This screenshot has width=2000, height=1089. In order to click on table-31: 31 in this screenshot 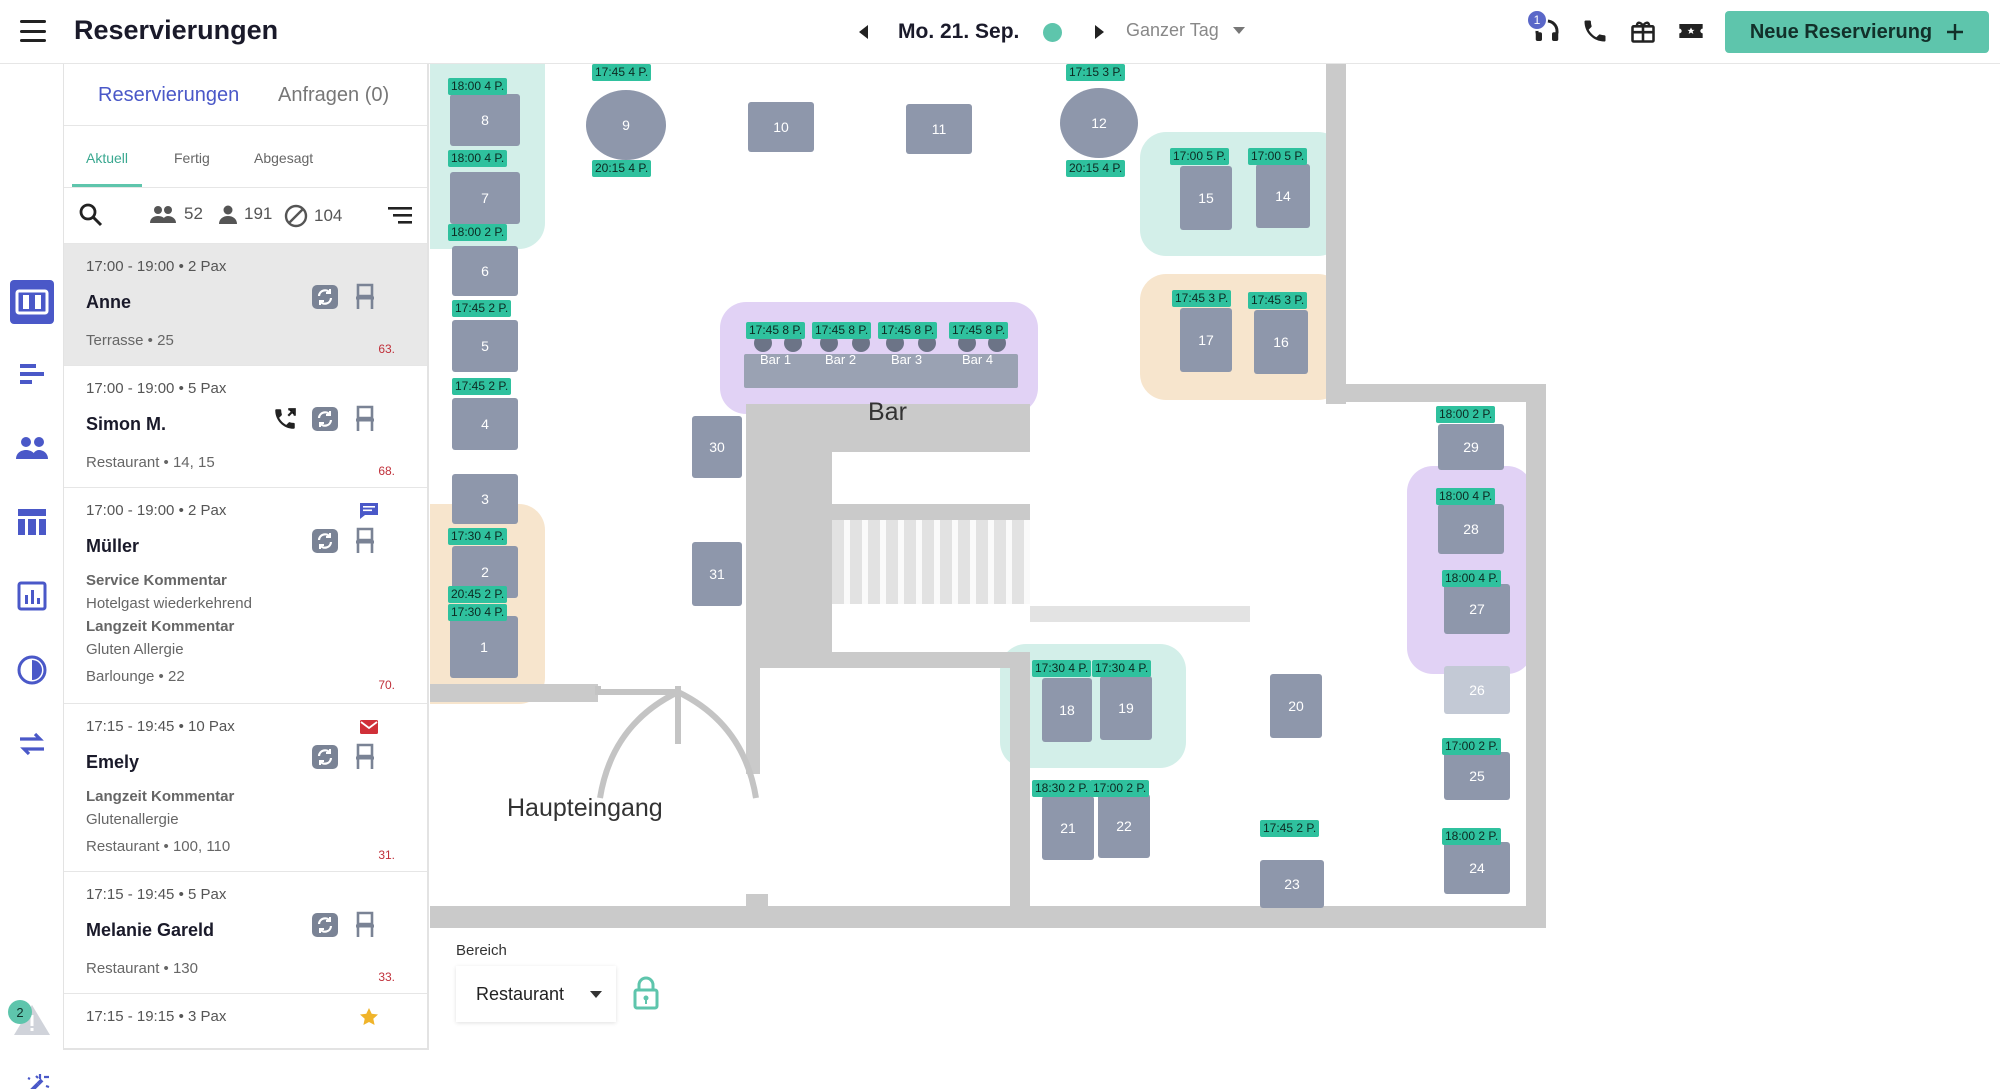, I will do `click(717, 574)`.